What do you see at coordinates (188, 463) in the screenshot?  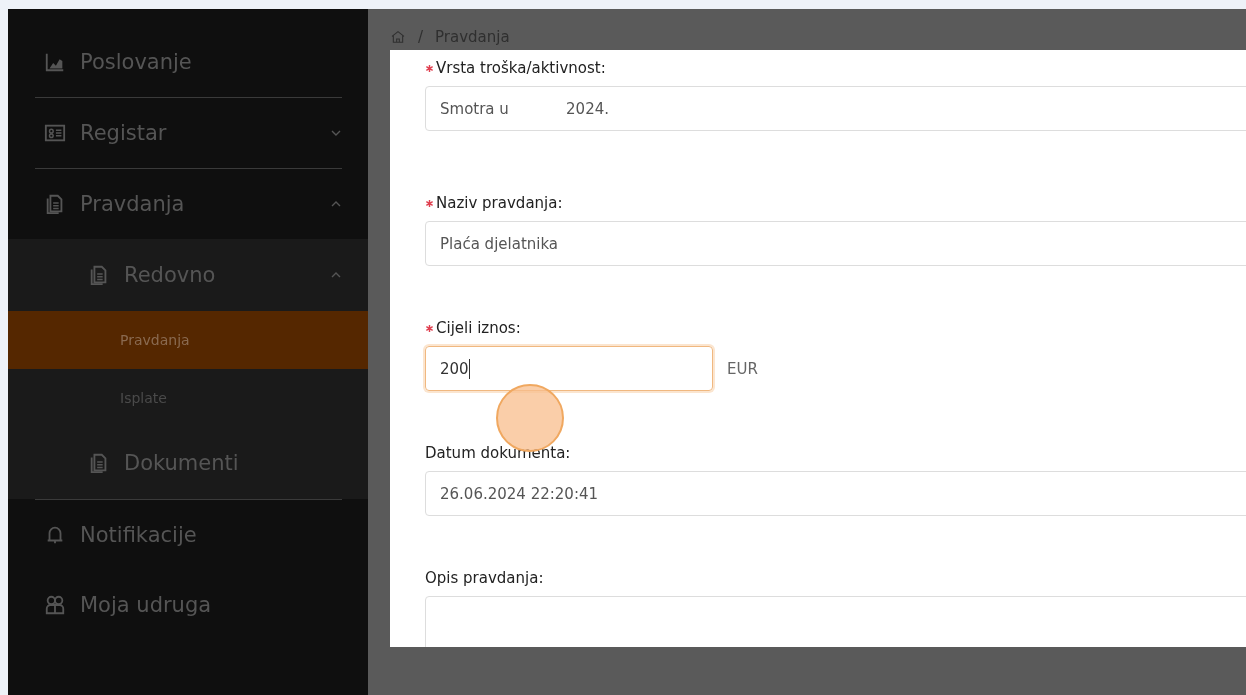 I see `sidebar-item: Dokumenti` at bounding box center [188, 463].